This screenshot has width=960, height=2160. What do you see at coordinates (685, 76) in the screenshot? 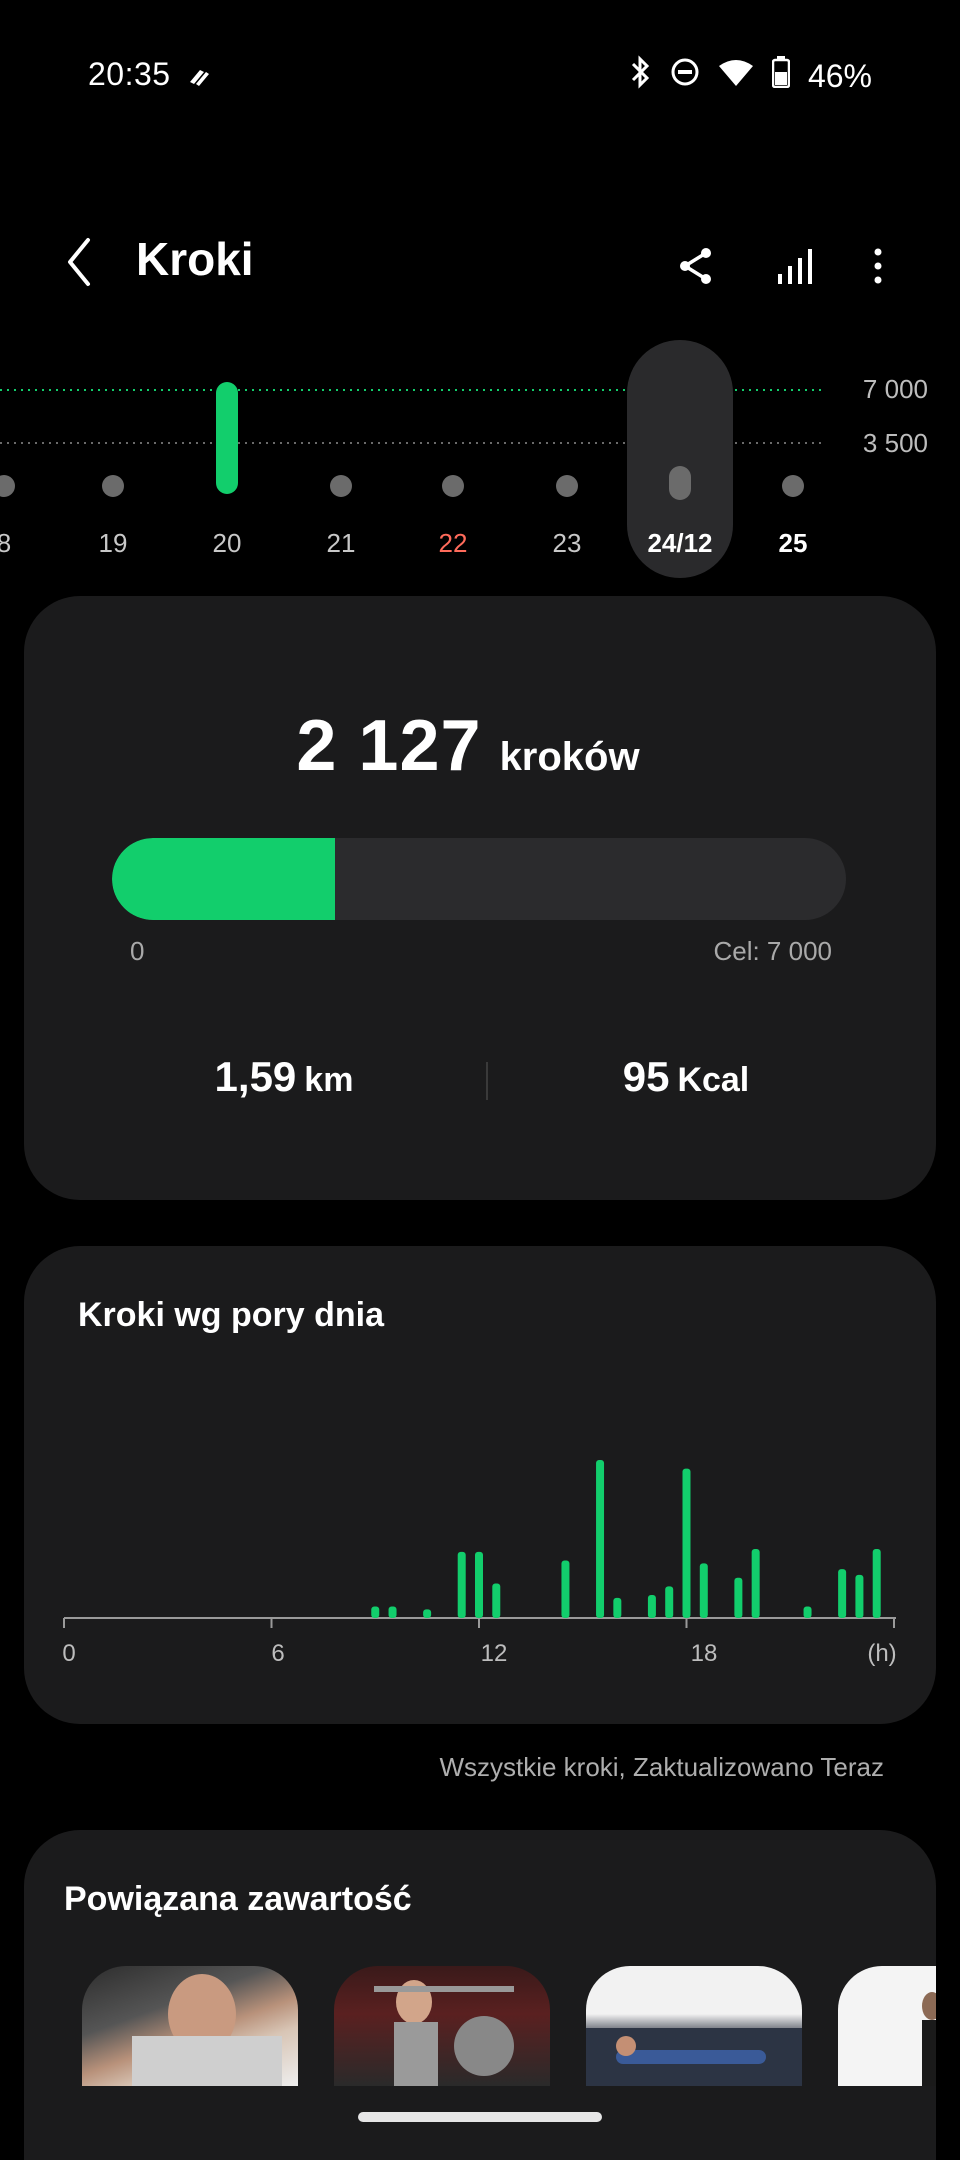
I see `do-not-disturb-icon` at bounding box center [685, 76].